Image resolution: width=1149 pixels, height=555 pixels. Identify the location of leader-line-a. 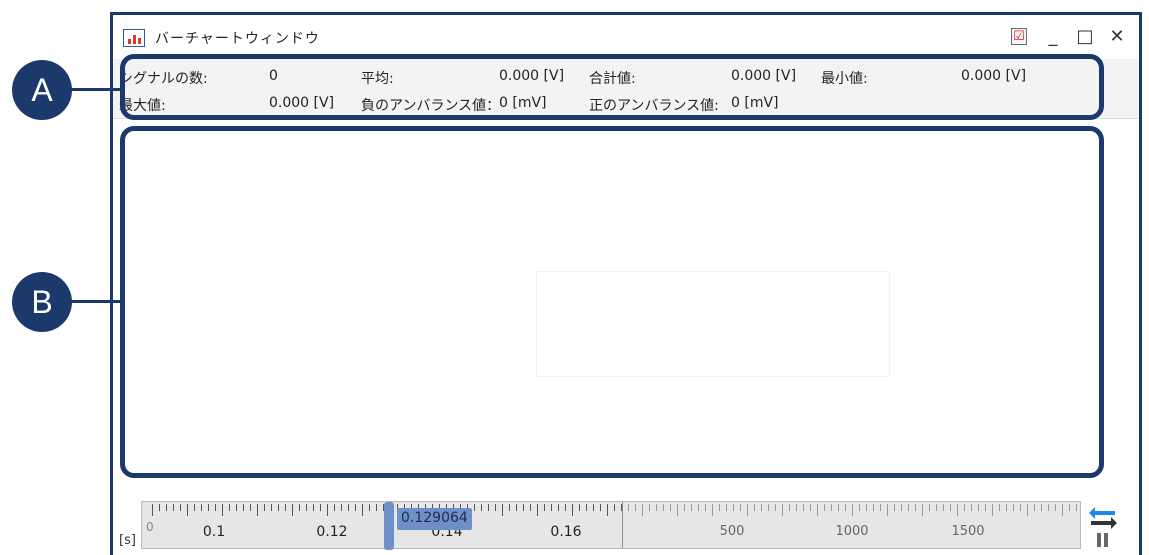
(95, 89).